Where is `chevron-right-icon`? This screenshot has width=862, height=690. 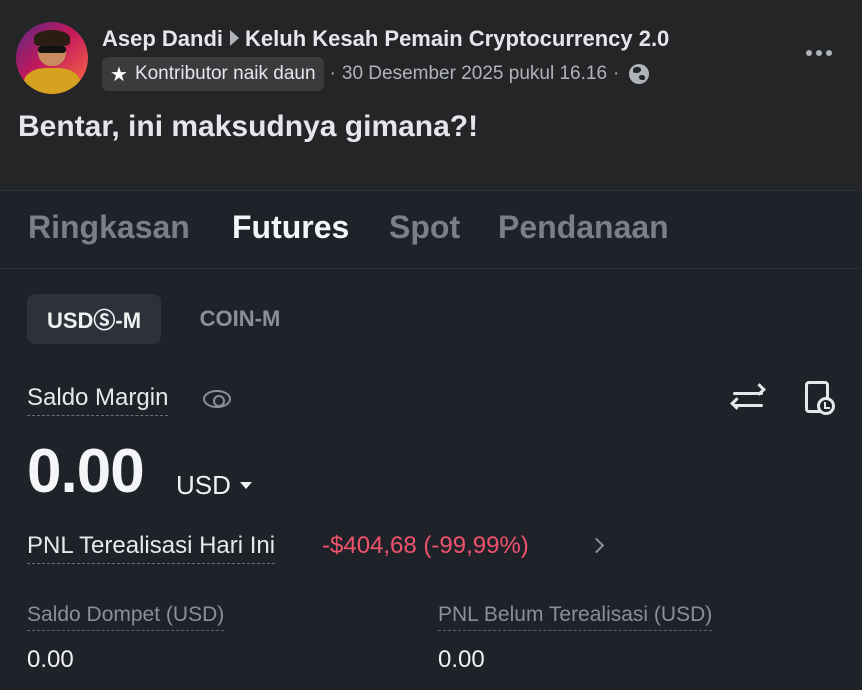 chevron-right-icon is located at coordinates (596, 545).